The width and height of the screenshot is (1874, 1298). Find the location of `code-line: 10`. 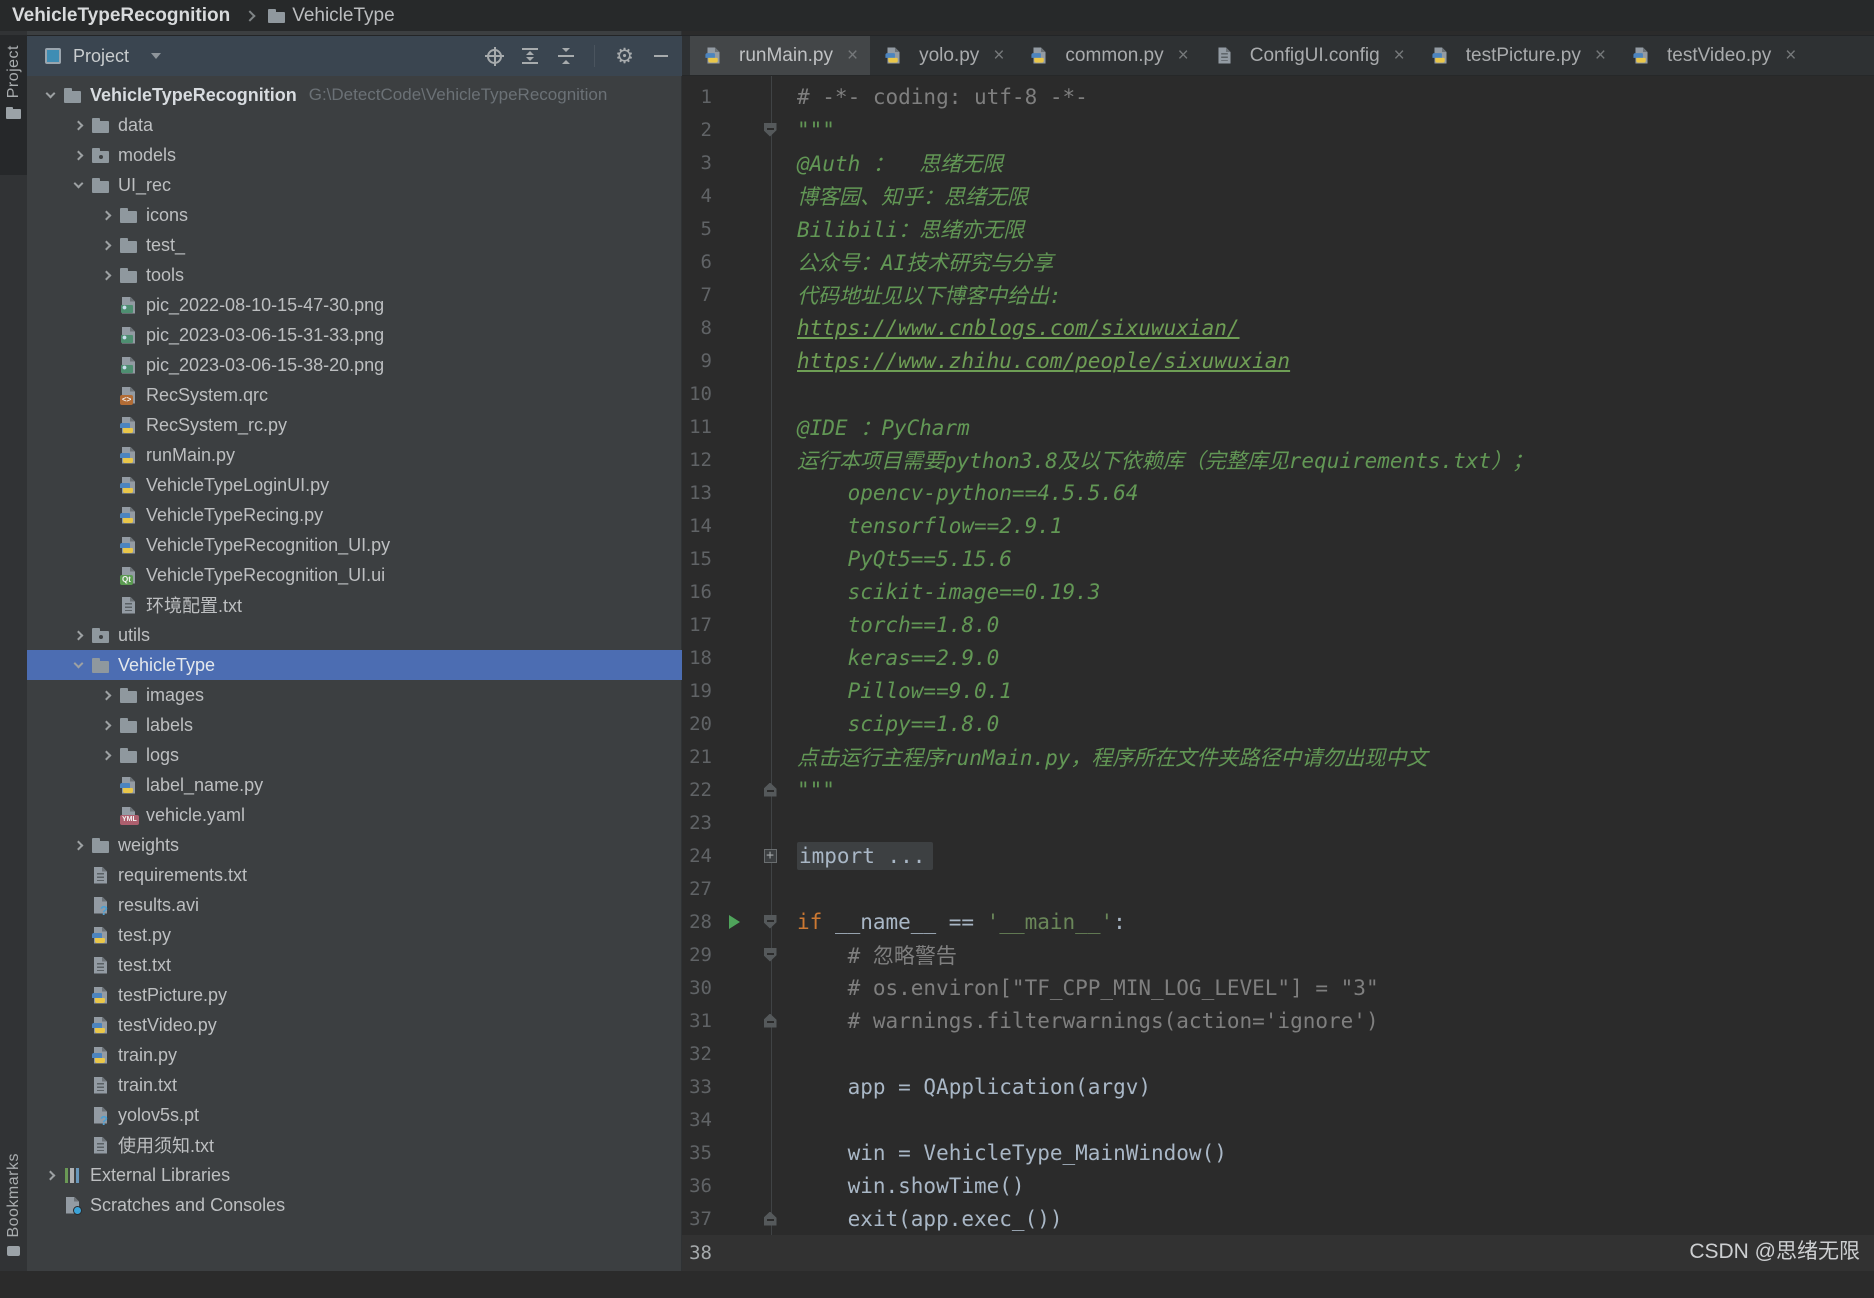

code-line: 10 is located at coordinates (1278, 393).